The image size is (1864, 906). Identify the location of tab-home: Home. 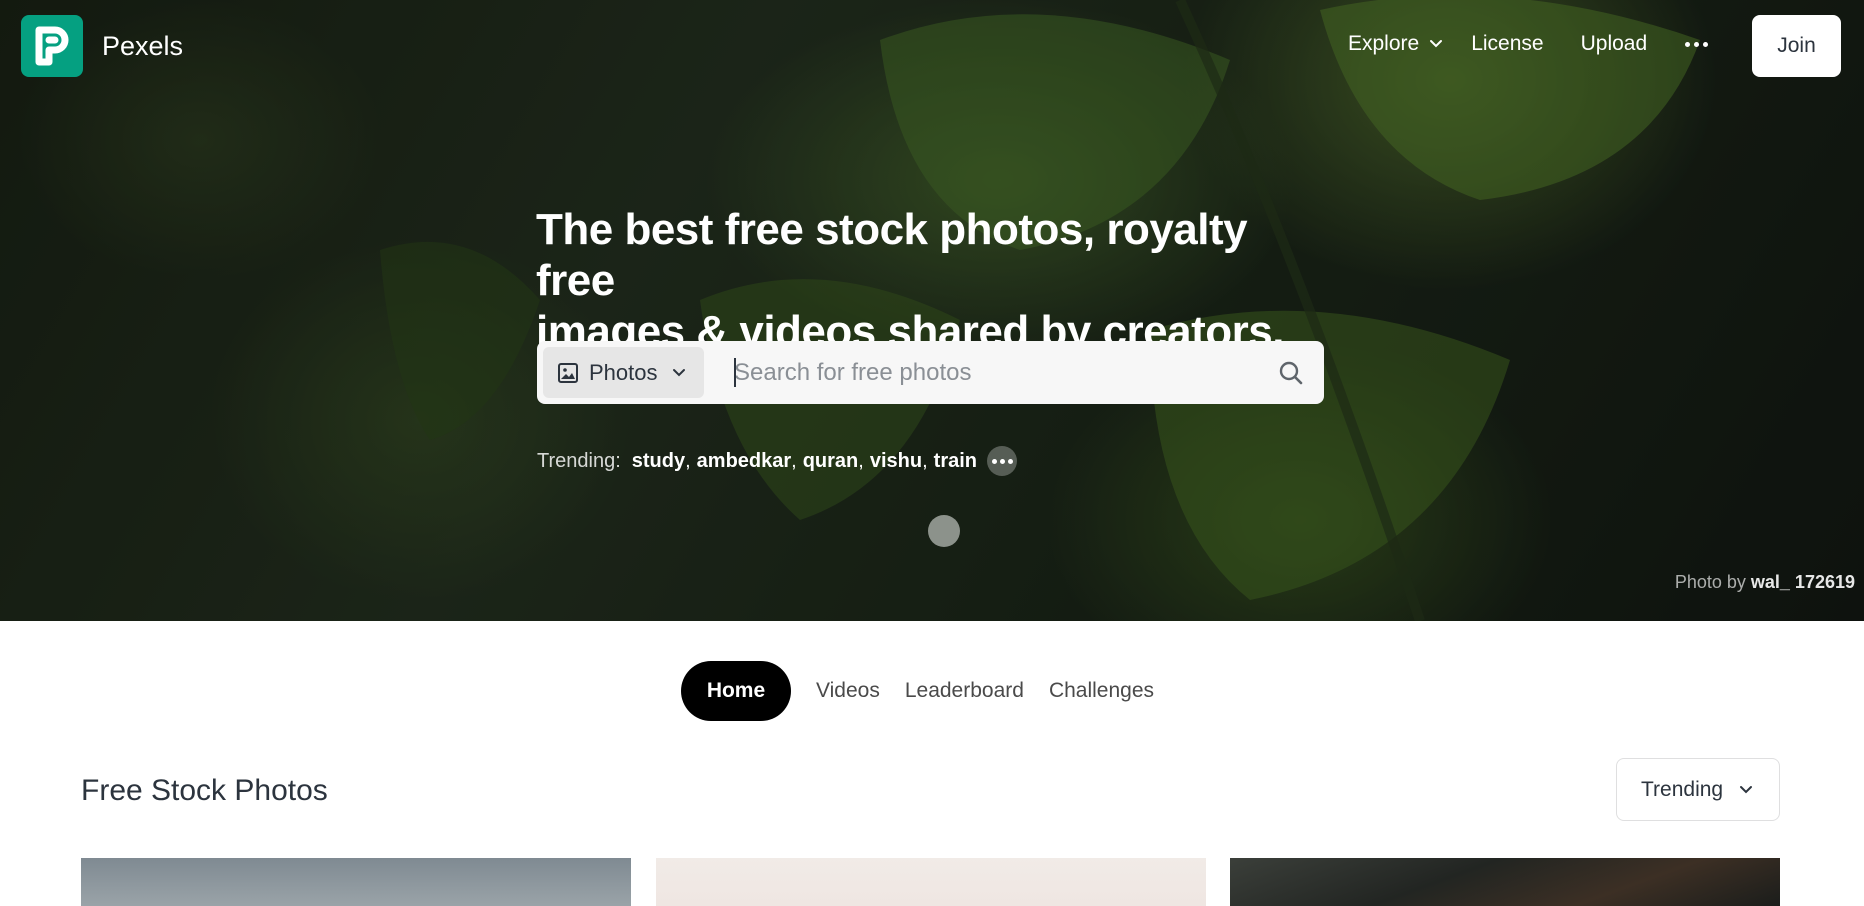
(736, 691).